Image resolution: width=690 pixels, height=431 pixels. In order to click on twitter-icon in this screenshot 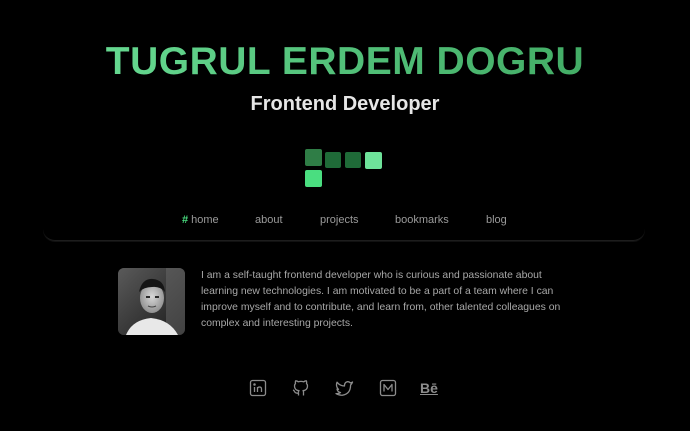, I will do `click(344, 388)`.